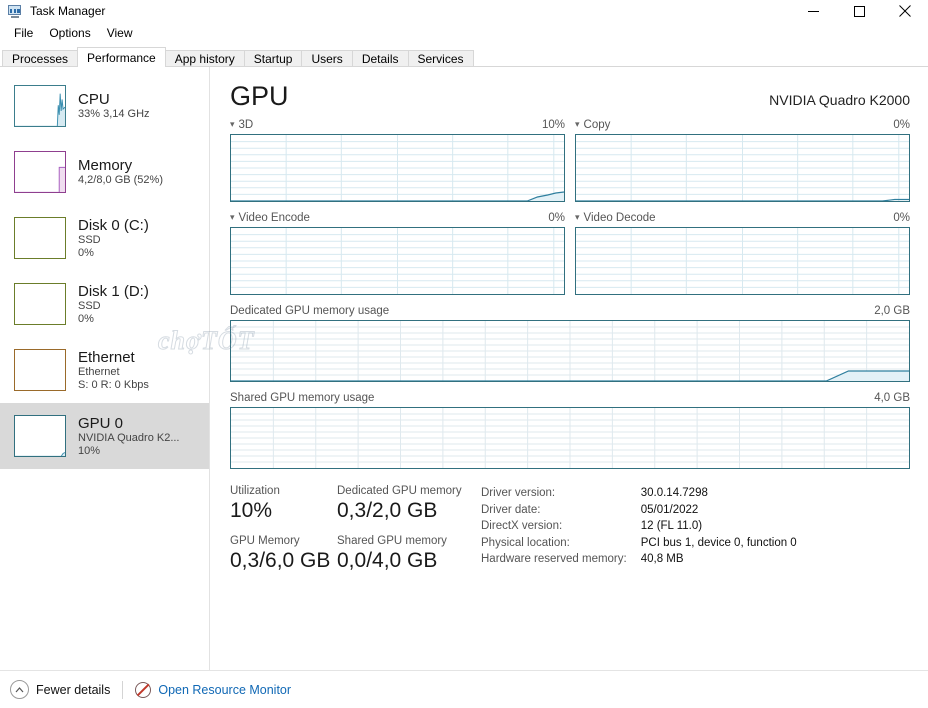  What do you see at coordinates (121, 57) in the screenshot?
I see `tab-performance: Performance` at bounding box center [121, 57].